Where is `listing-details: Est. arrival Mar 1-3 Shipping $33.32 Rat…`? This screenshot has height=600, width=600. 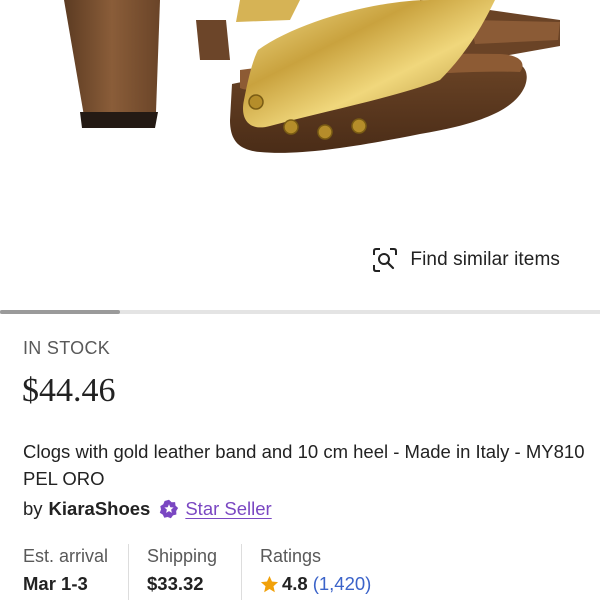
listing-details: Est. arrival Mar 1-3 Shipping $33.32 Rat… is located at coordinates (300, 570).